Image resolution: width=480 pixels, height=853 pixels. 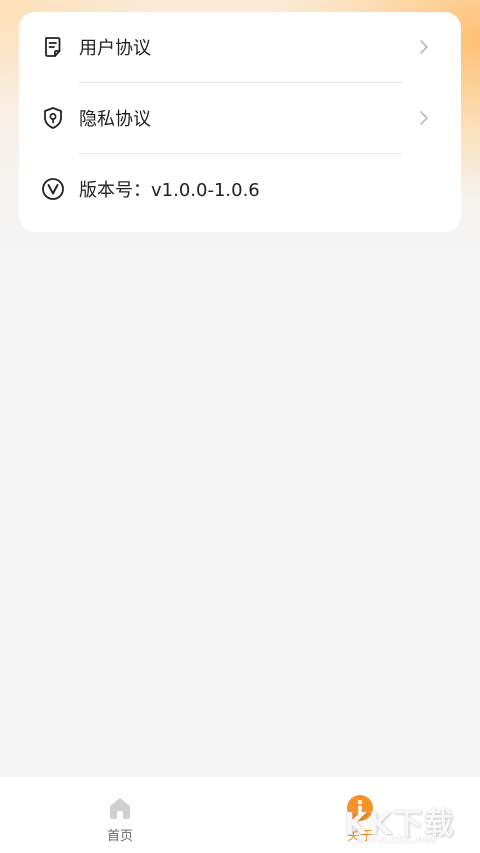 What do you see at coordinates (240, 118) in the screenshot?
I see `privacy-agreement-row: 隐私协议` at bounding box center [240, 118].